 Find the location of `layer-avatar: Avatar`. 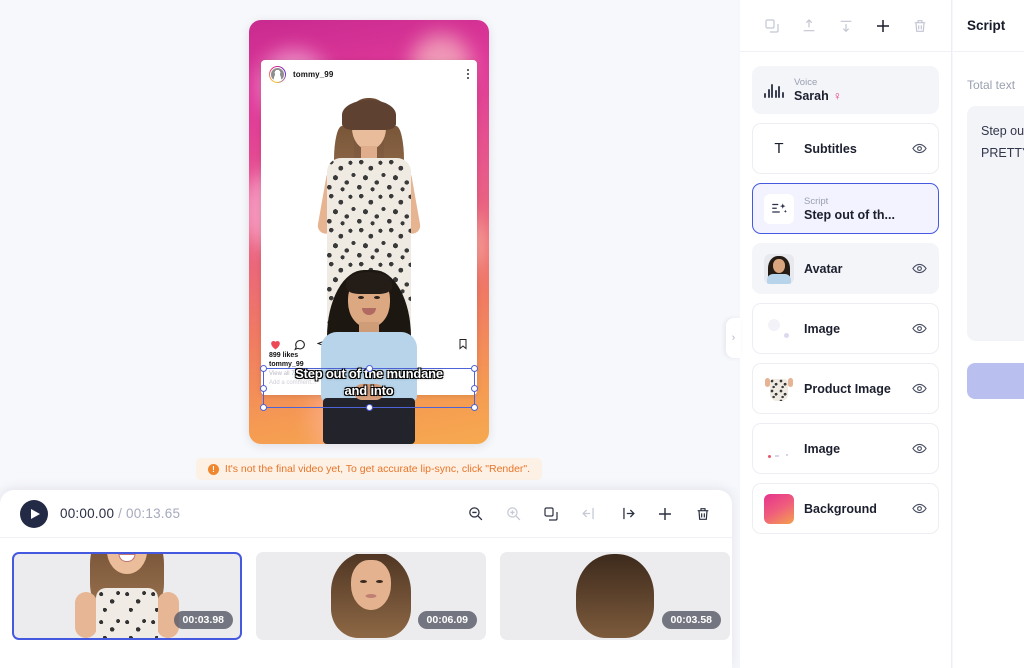

layer-avatar: Avatar is located at coordinates (845, 268).